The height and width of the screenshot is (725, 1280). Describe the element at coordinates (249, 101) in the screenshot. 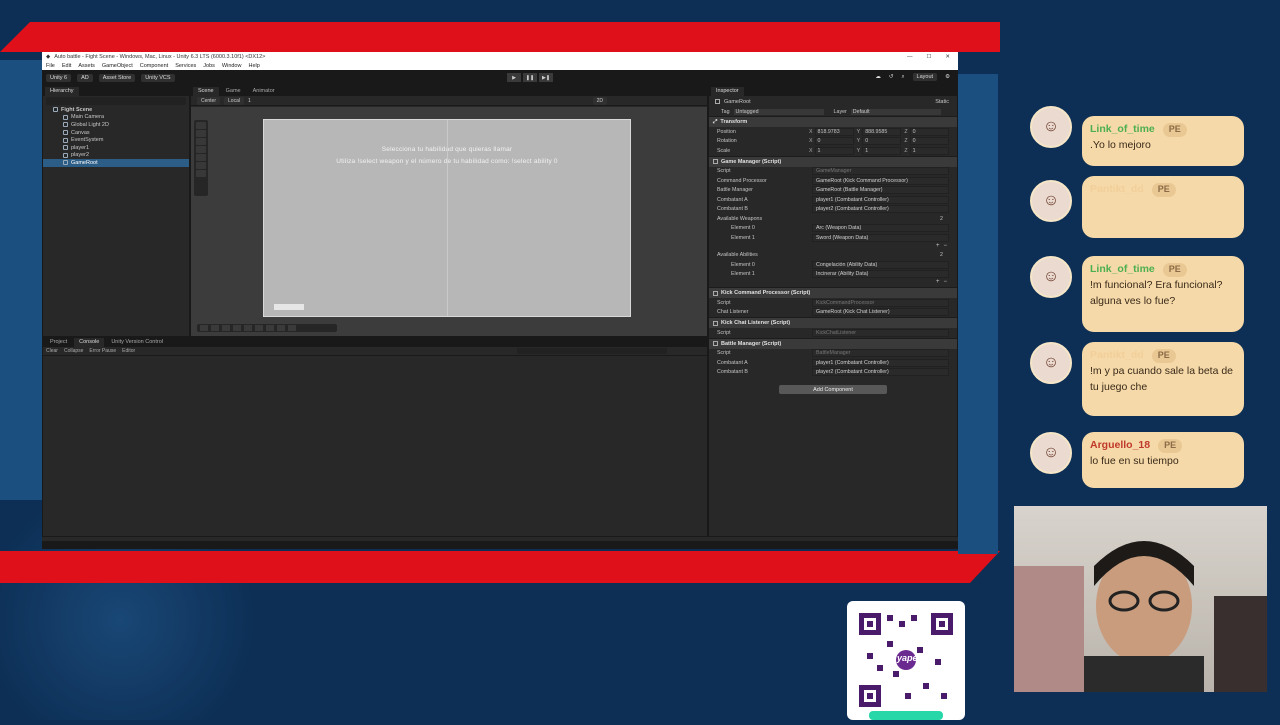

I see `snap-value: 1` at that location.